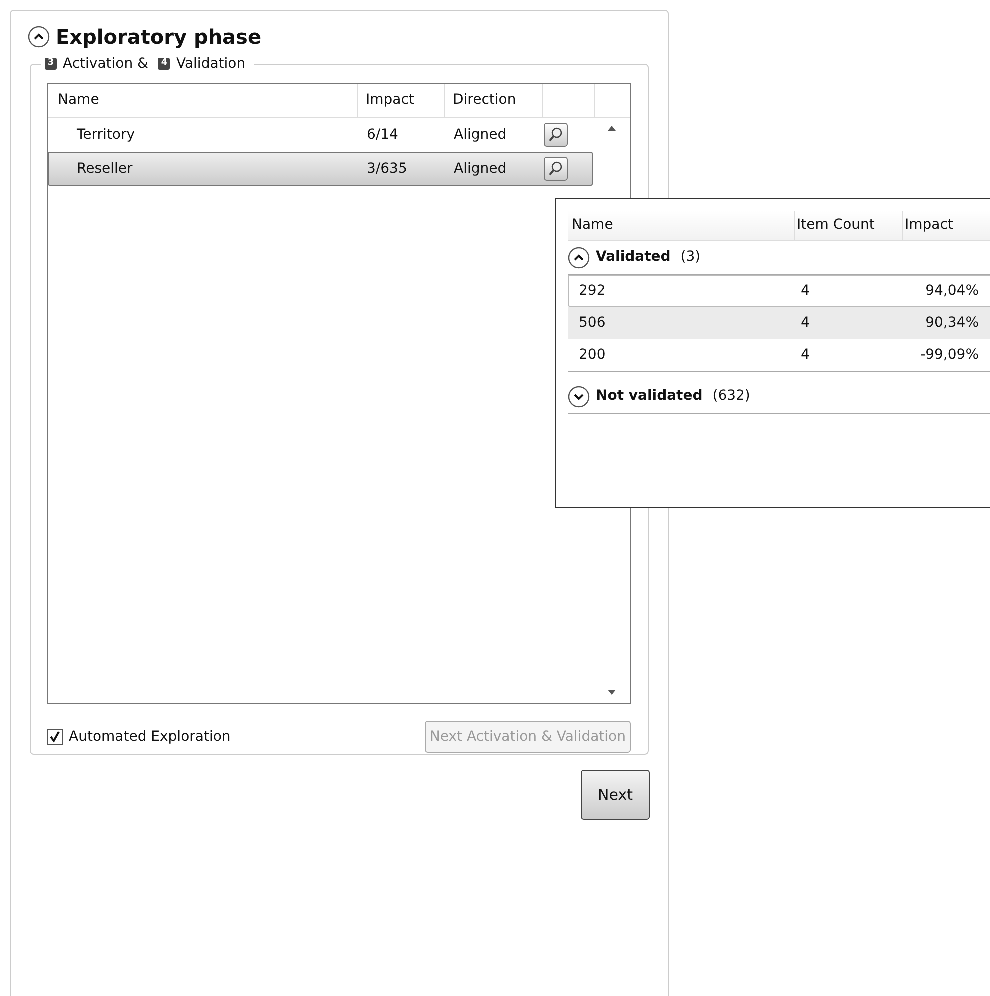  What do you see at coordinates (592, 355) in the screenshot?
I see `table-cell-text: 200` at bounding box center [592, 355].